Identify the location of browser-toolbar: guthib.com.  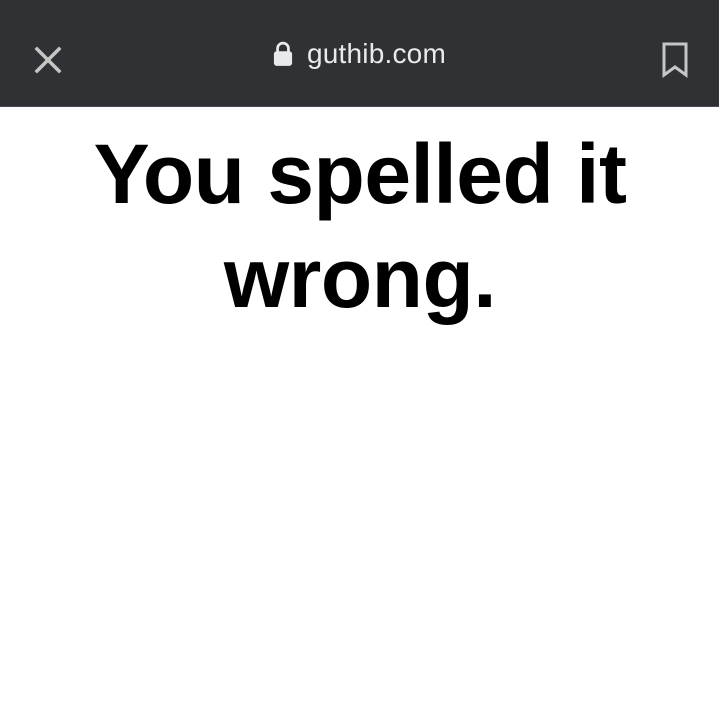
(359, 53).